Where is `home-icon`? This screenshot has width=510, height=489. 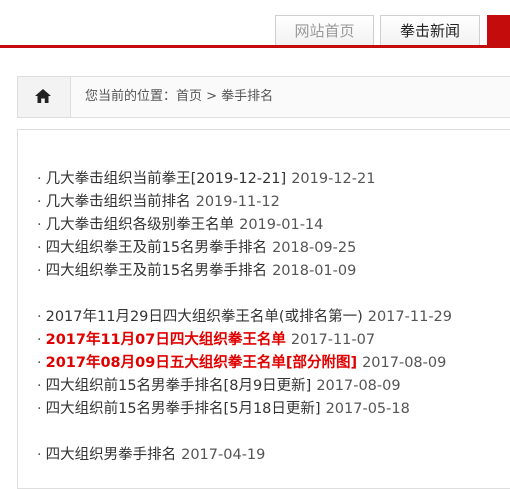
home-icon is located at coordinates (43, 96).